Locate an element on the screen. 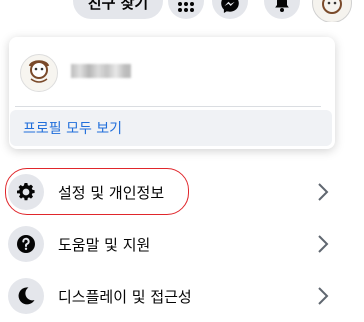 This screenshot has width=364, height=322. gear-icon-wrap is located at coordinates (26, 192).